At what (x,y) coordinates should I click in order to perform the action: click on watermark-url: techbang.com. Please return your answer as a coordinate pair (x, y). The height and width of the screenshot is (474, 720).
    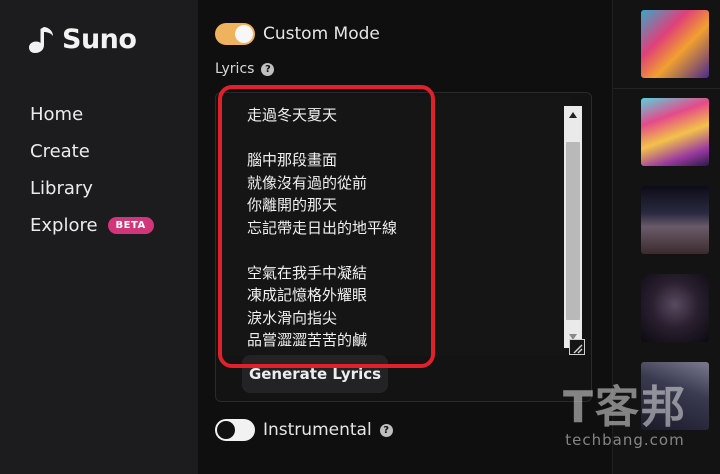
    Looking at the image, I should click on (625, 440).